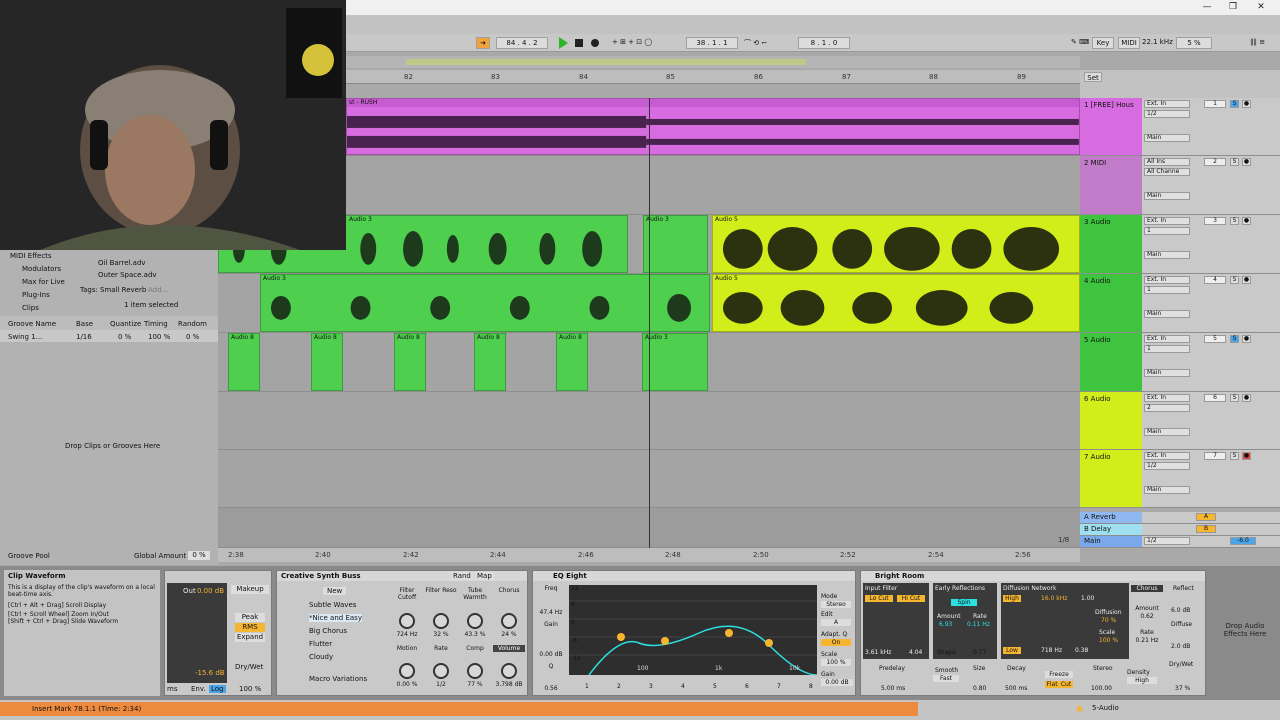  What do you see at coordinates (250, 637) in the screenshot?
I see `expand-button: Expand` at bounding box center [250, 637].